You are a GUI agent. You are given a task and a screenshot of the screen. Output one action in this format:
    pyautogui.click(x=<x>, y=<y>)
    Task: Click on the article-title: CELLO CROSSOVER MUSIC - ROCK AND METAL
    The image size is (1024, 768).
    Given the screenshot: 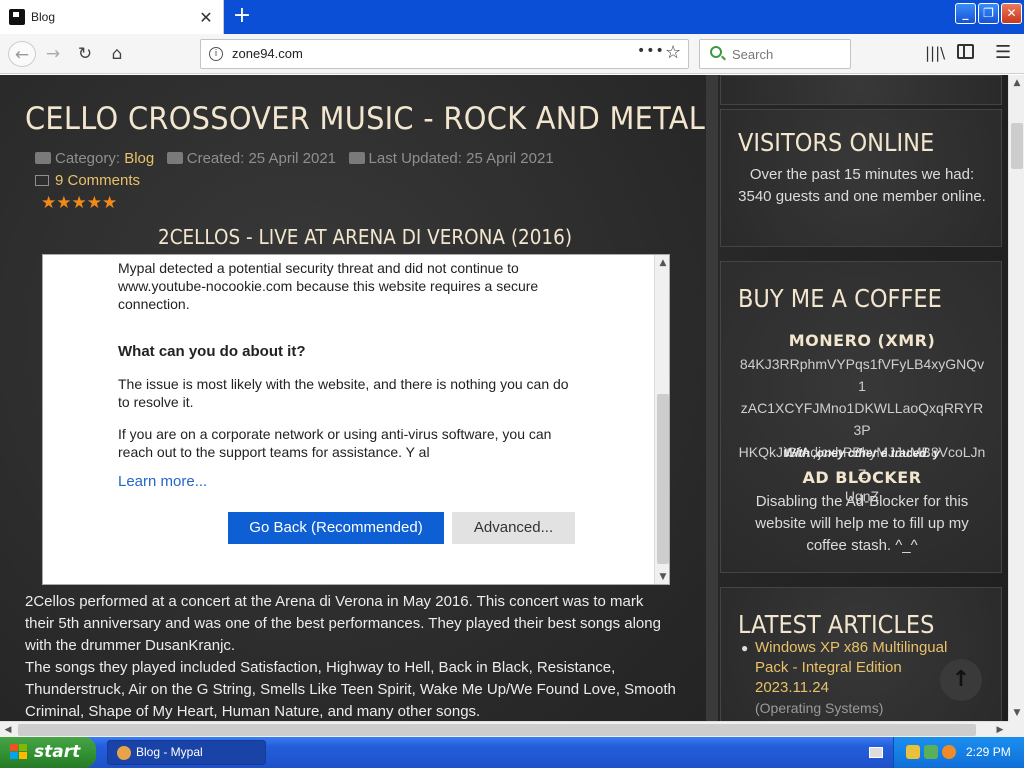 What is the action you would take?
    pyautogui.click(x=365, y=119)
    